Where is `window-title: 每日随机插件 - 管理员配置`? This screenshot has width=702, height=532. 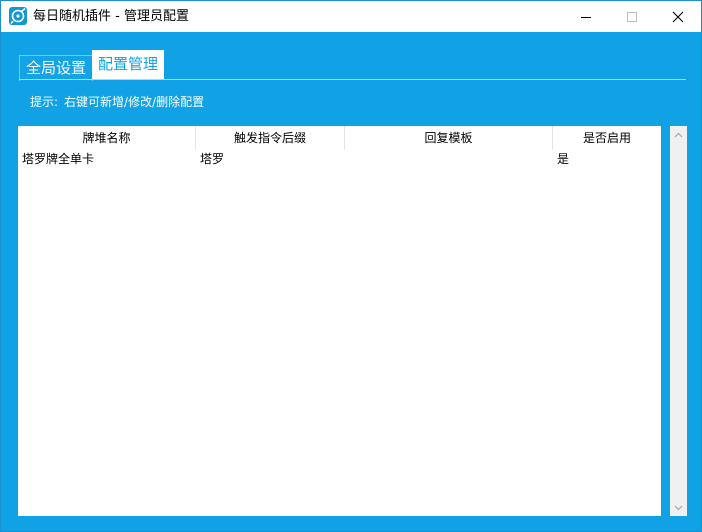
window-title: 每日随机插件 - 管理员配置 is located at coordinates (111, 16).